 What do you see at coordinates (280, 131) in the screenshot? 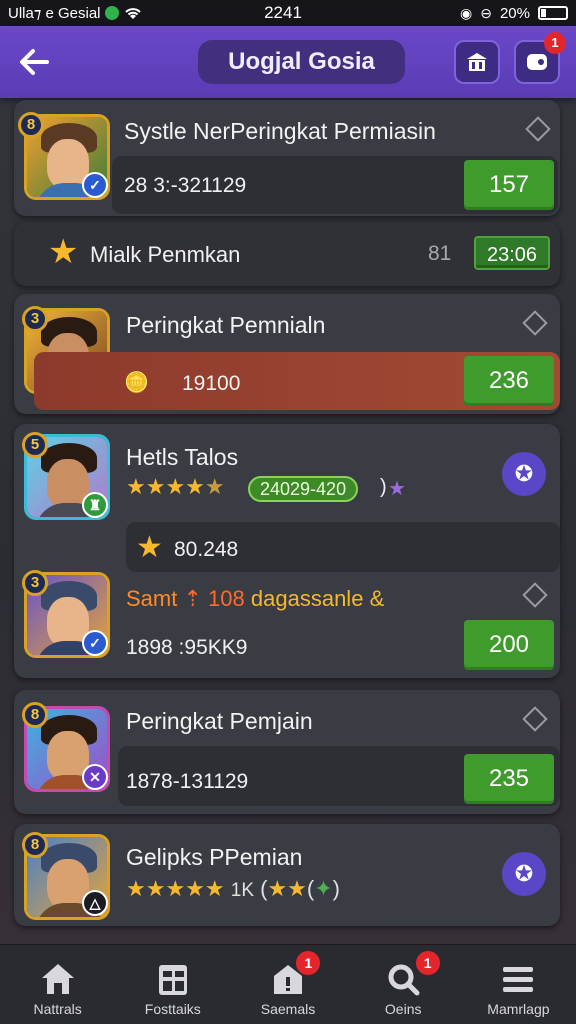
I see `player-name: Systle NerPeringkat Permiasin` at bounding box center [280, 131].